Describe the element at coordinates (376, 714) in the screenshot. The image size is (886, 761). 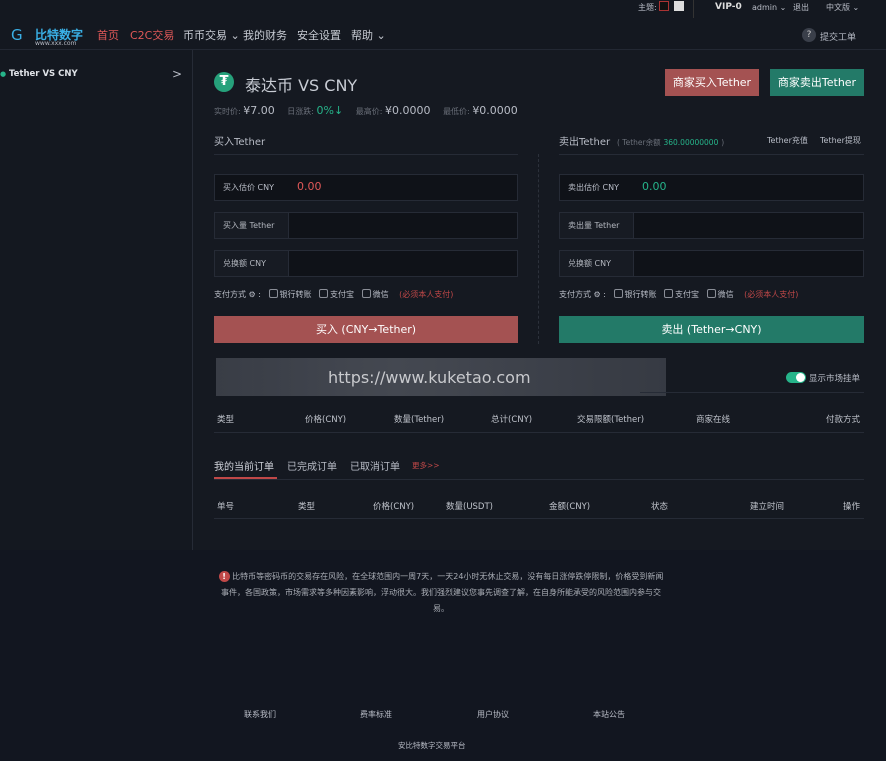
I see `footer-link-fees: 费率标准` at that location.